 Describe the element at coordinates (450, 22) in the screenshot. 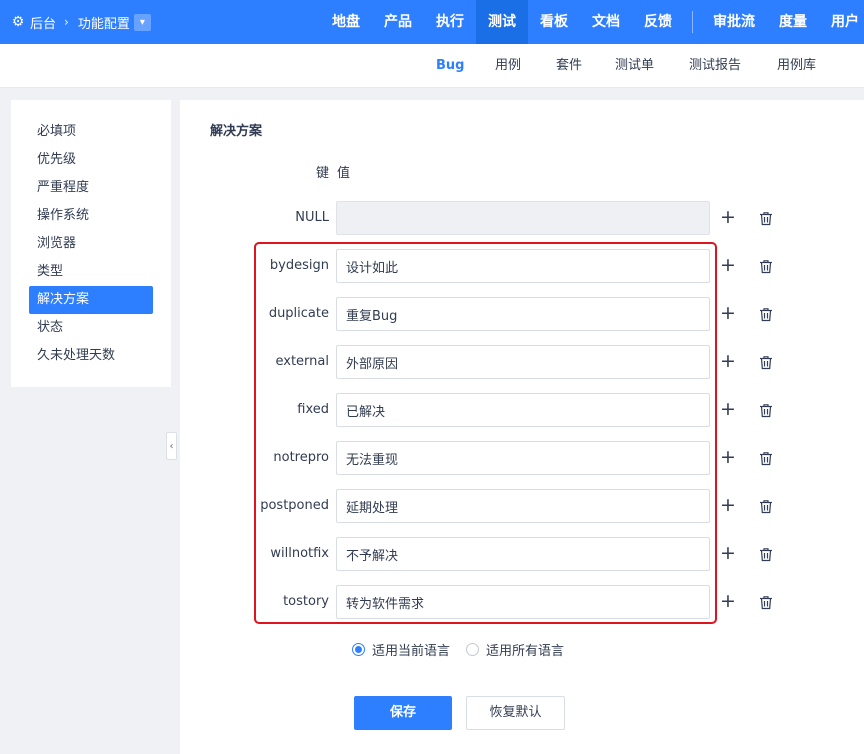

I see `nav-execution: 执行` at that location.